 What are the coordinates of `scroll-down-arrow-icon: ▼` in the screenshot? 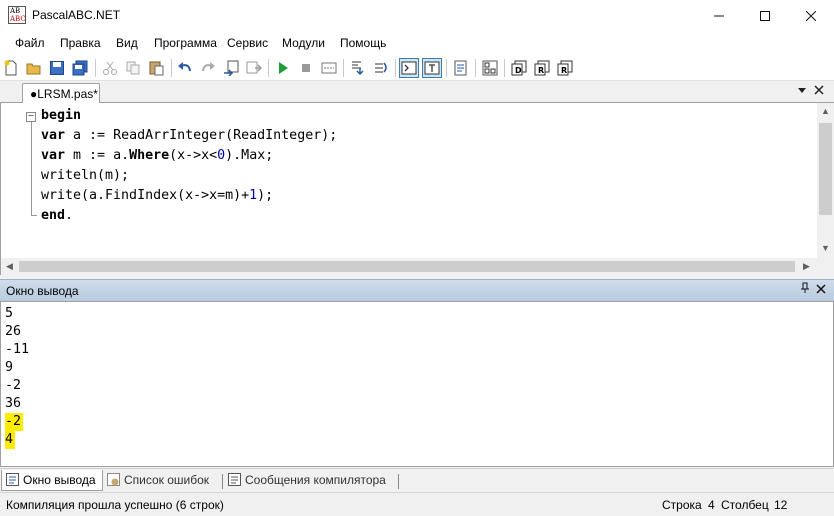 It's located at (825, 248).